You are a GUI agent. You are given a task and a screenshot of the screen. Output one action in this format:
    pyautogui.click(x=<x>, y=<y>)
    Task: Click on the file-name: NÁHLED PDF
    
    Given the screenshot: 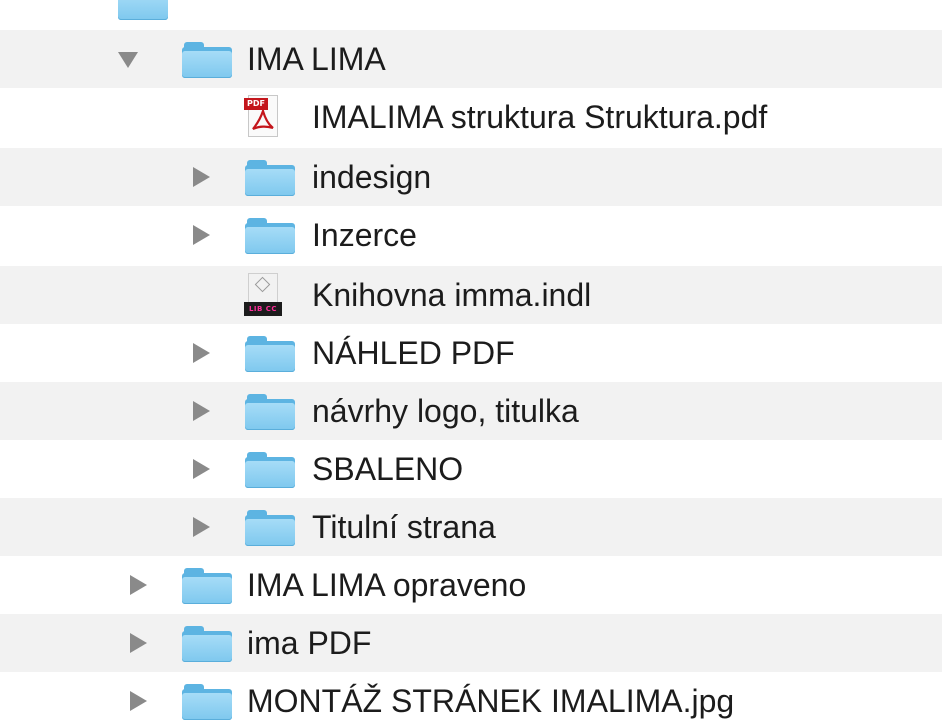 What is the action you would take?
    pyautogui.click(x=413, y=353)
    